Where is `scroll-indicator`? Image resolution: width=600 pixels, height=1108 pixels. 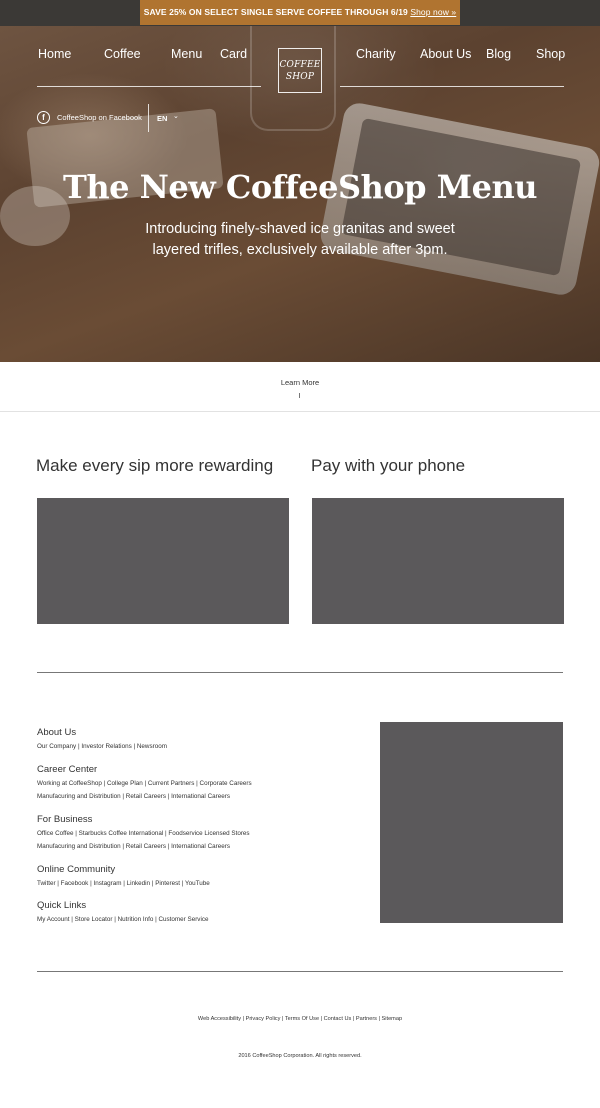 scroll-indicator is located at coordinates (299, 395).